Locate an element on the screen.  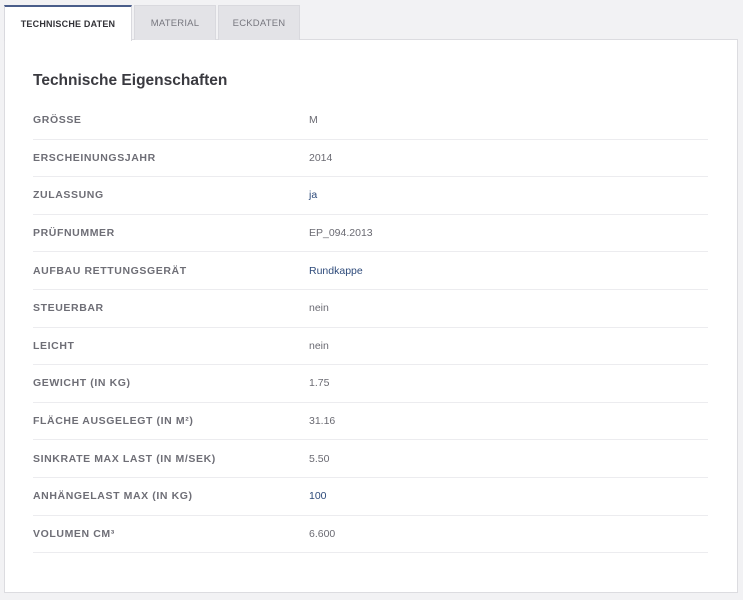
spec-row-zulassung: ZULASSUNG ja is located at coordinates (370, 196).